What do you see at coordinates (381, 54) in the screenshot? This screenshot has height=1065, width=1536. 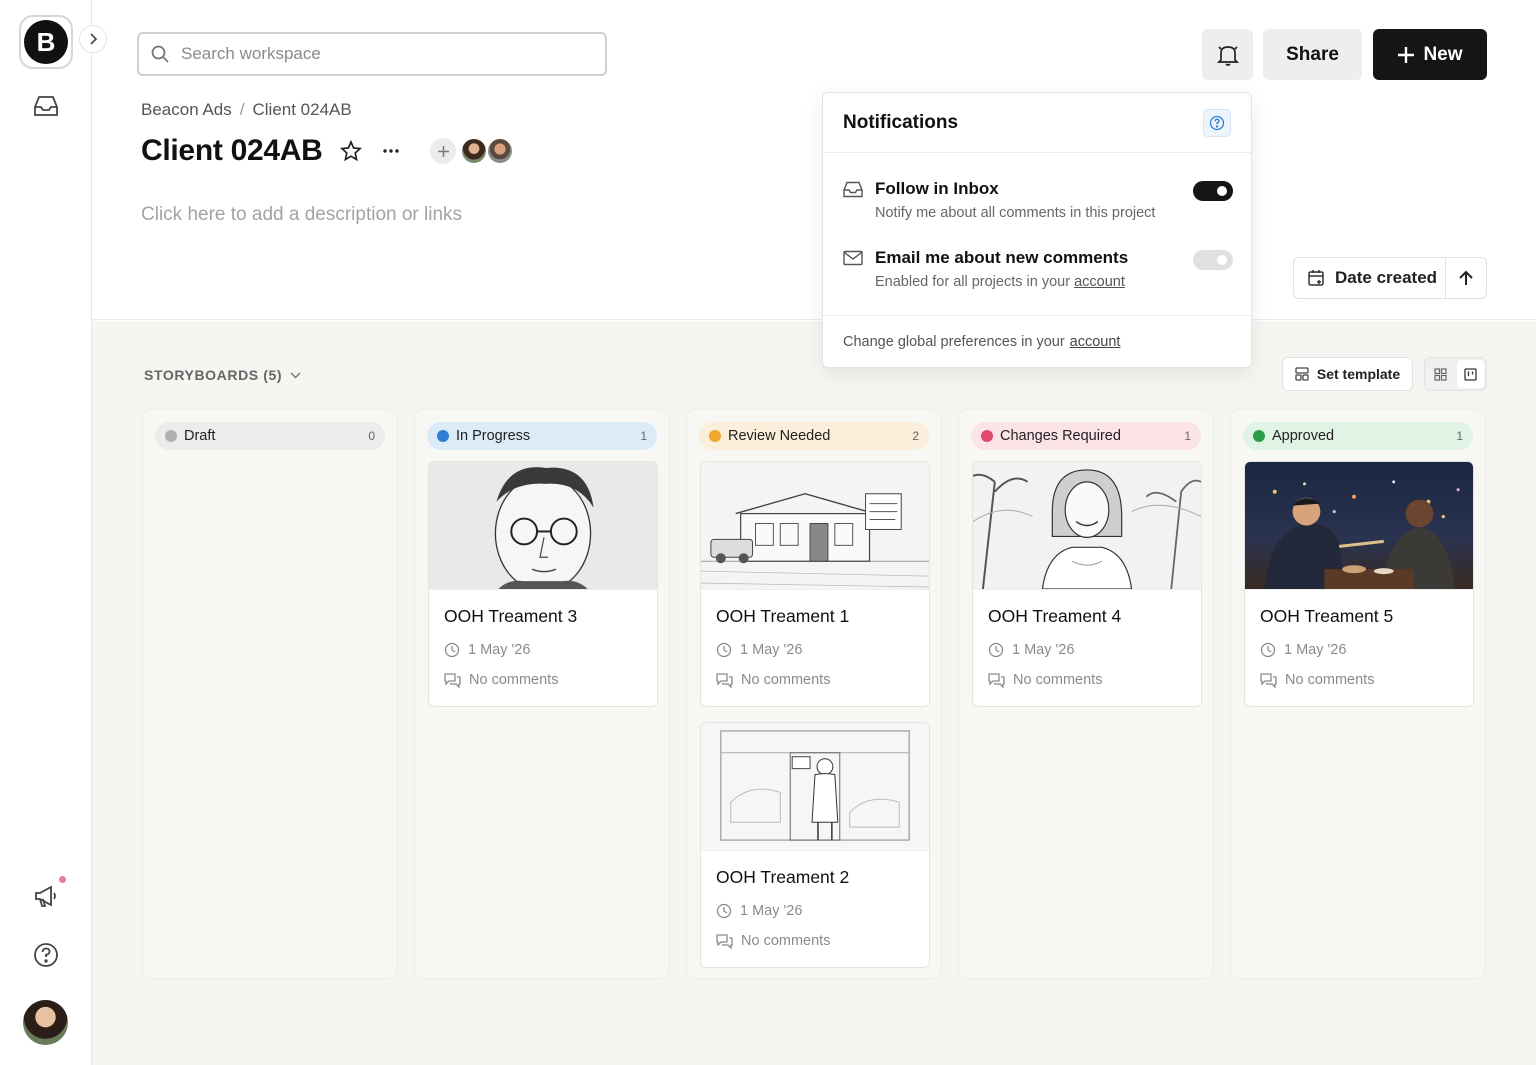 I see `search-input` at bounding box center [381, 54].